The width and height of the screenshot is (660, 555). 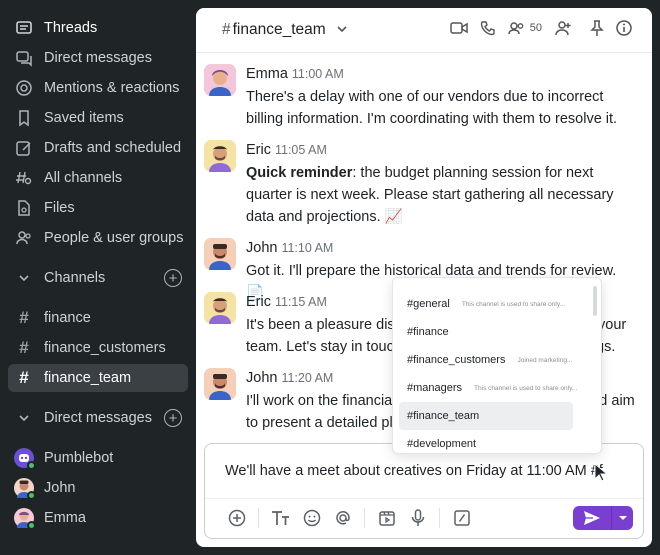 What do you see at coordinates (443, 416) in the screenshot?
I see `suggestion-name: #finance_team` at bounding box center [443, 416].